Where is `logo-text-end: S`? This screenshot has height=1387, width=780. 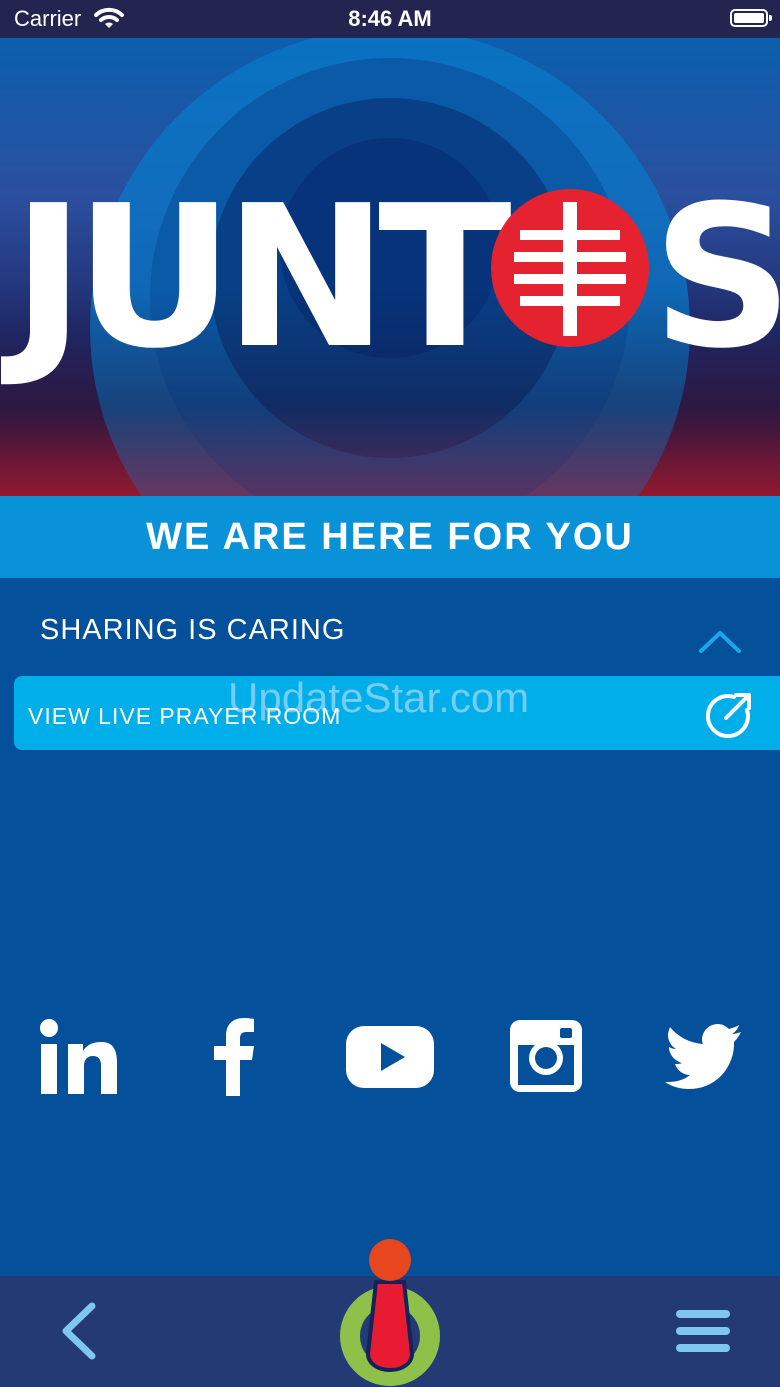 logo-text-end: S is located at coordinates (716, 278).